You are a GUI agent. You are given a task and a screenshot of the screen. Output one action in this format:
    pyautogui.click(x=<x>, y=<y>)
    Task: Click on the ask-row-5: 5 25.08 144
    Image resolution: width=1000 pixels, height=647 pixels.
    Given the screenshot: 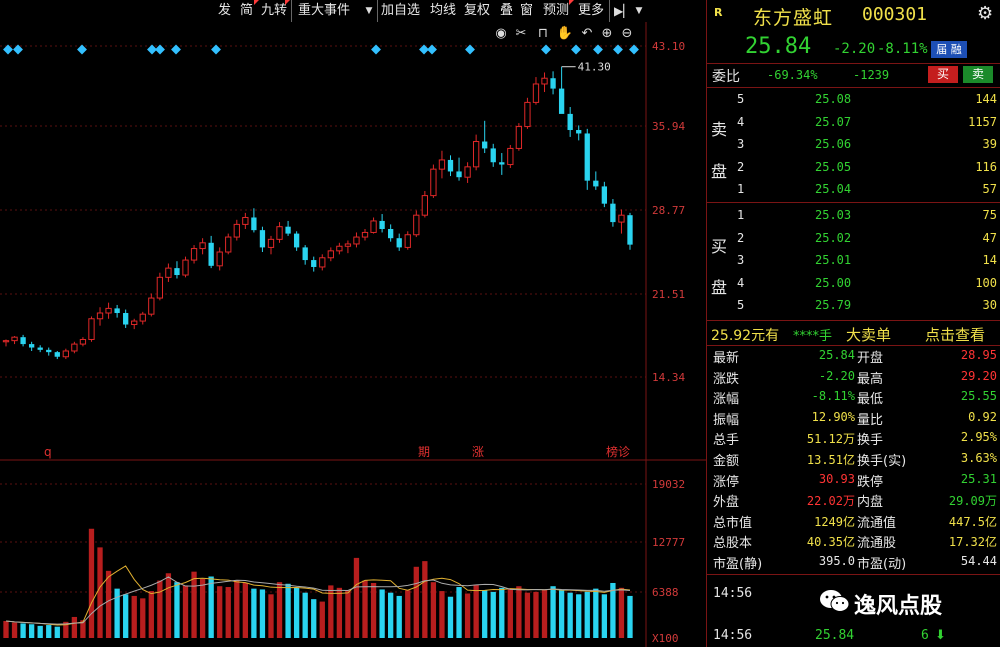 What is the action you would take?
    pyautogui.click(x=853, y=100)
    